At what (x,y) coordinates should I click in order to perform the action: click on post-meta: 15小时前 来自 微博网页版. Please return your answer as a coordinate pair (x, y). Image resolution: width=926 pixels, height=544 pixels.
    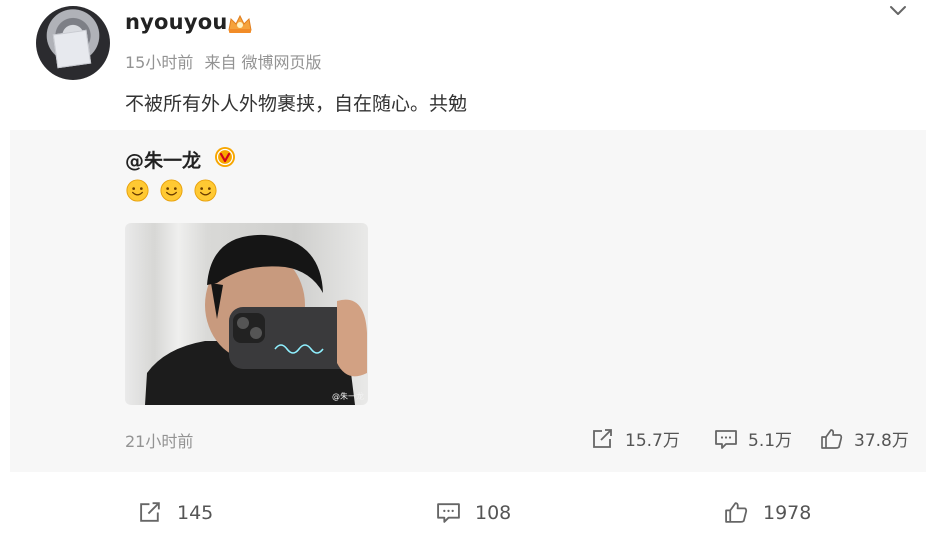
    Looking at the image, I should click on (226, 61).